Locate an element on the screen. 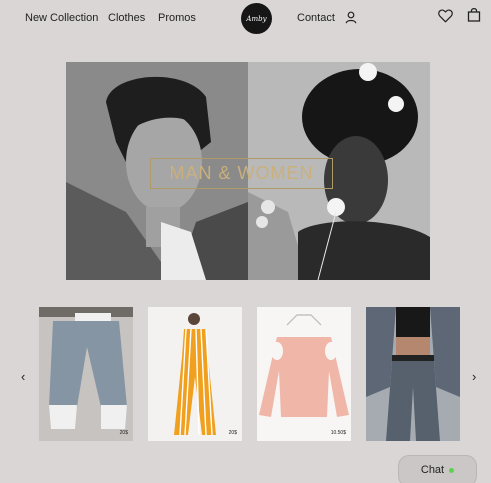  hero-caption: MAN & WOMEN is located at coordinates (241, 173).